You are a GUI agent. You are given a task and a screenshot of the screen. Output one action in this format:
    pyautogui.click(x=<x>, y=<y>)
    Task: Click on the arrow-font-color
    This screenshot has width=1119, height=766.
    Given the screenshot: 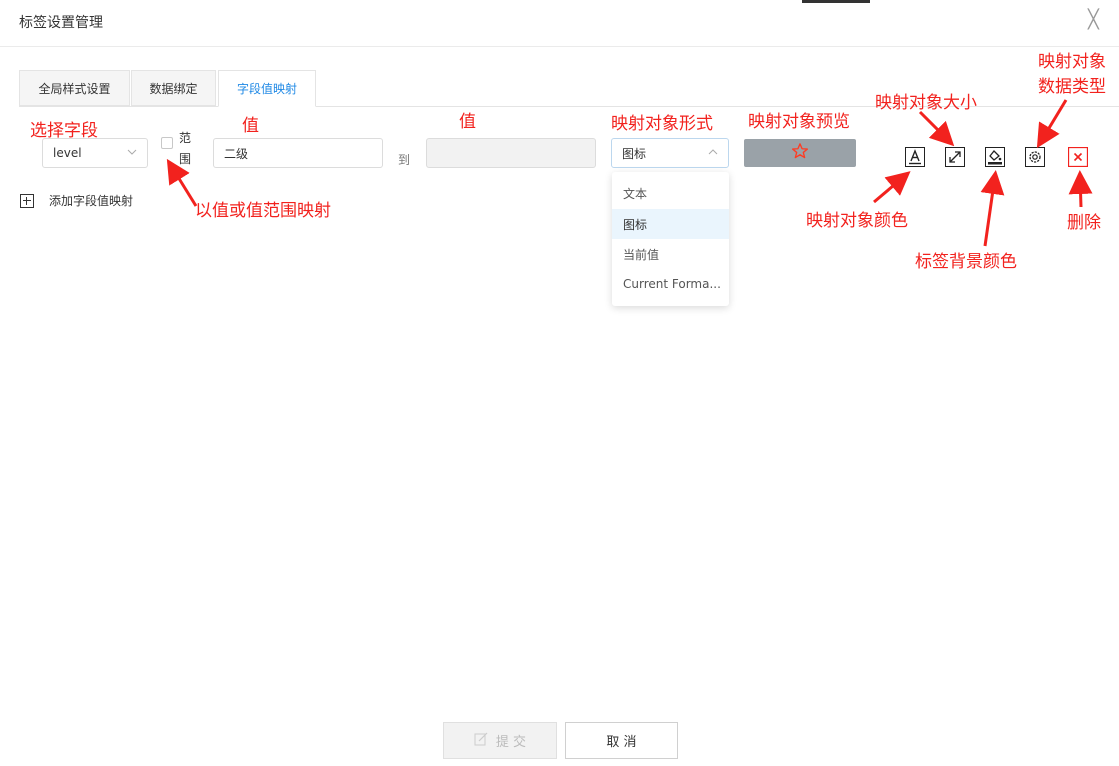 What is the action you would take?
    pyautogui.click(x=892, y=187)
    